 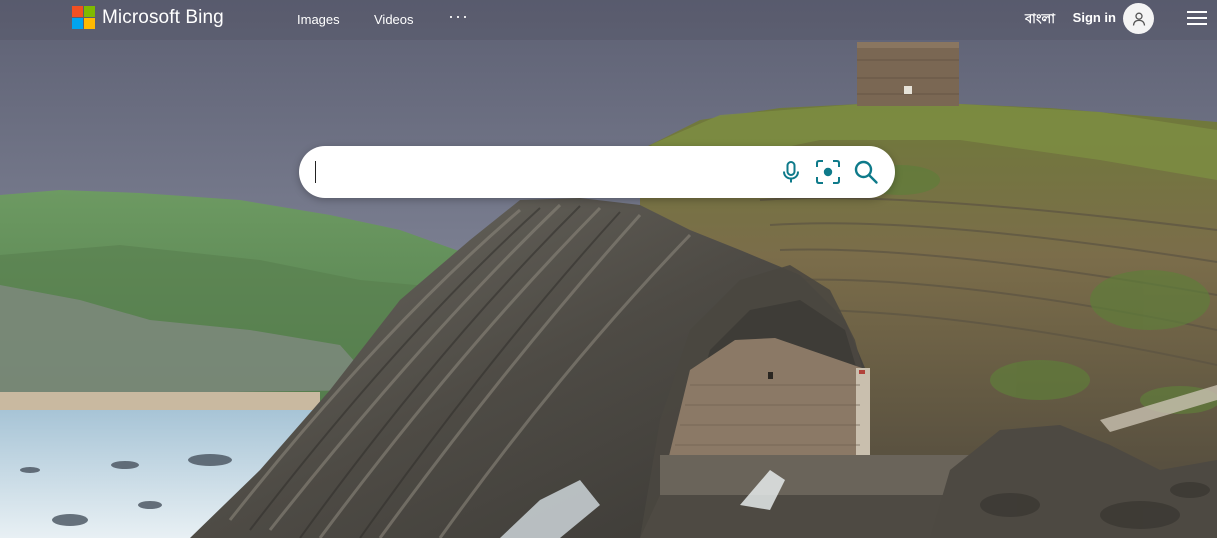 What do you see at coordinates (458, 16) in the screenshot?
I see `nav-more-button: ···` at bounding box center [458, 16].